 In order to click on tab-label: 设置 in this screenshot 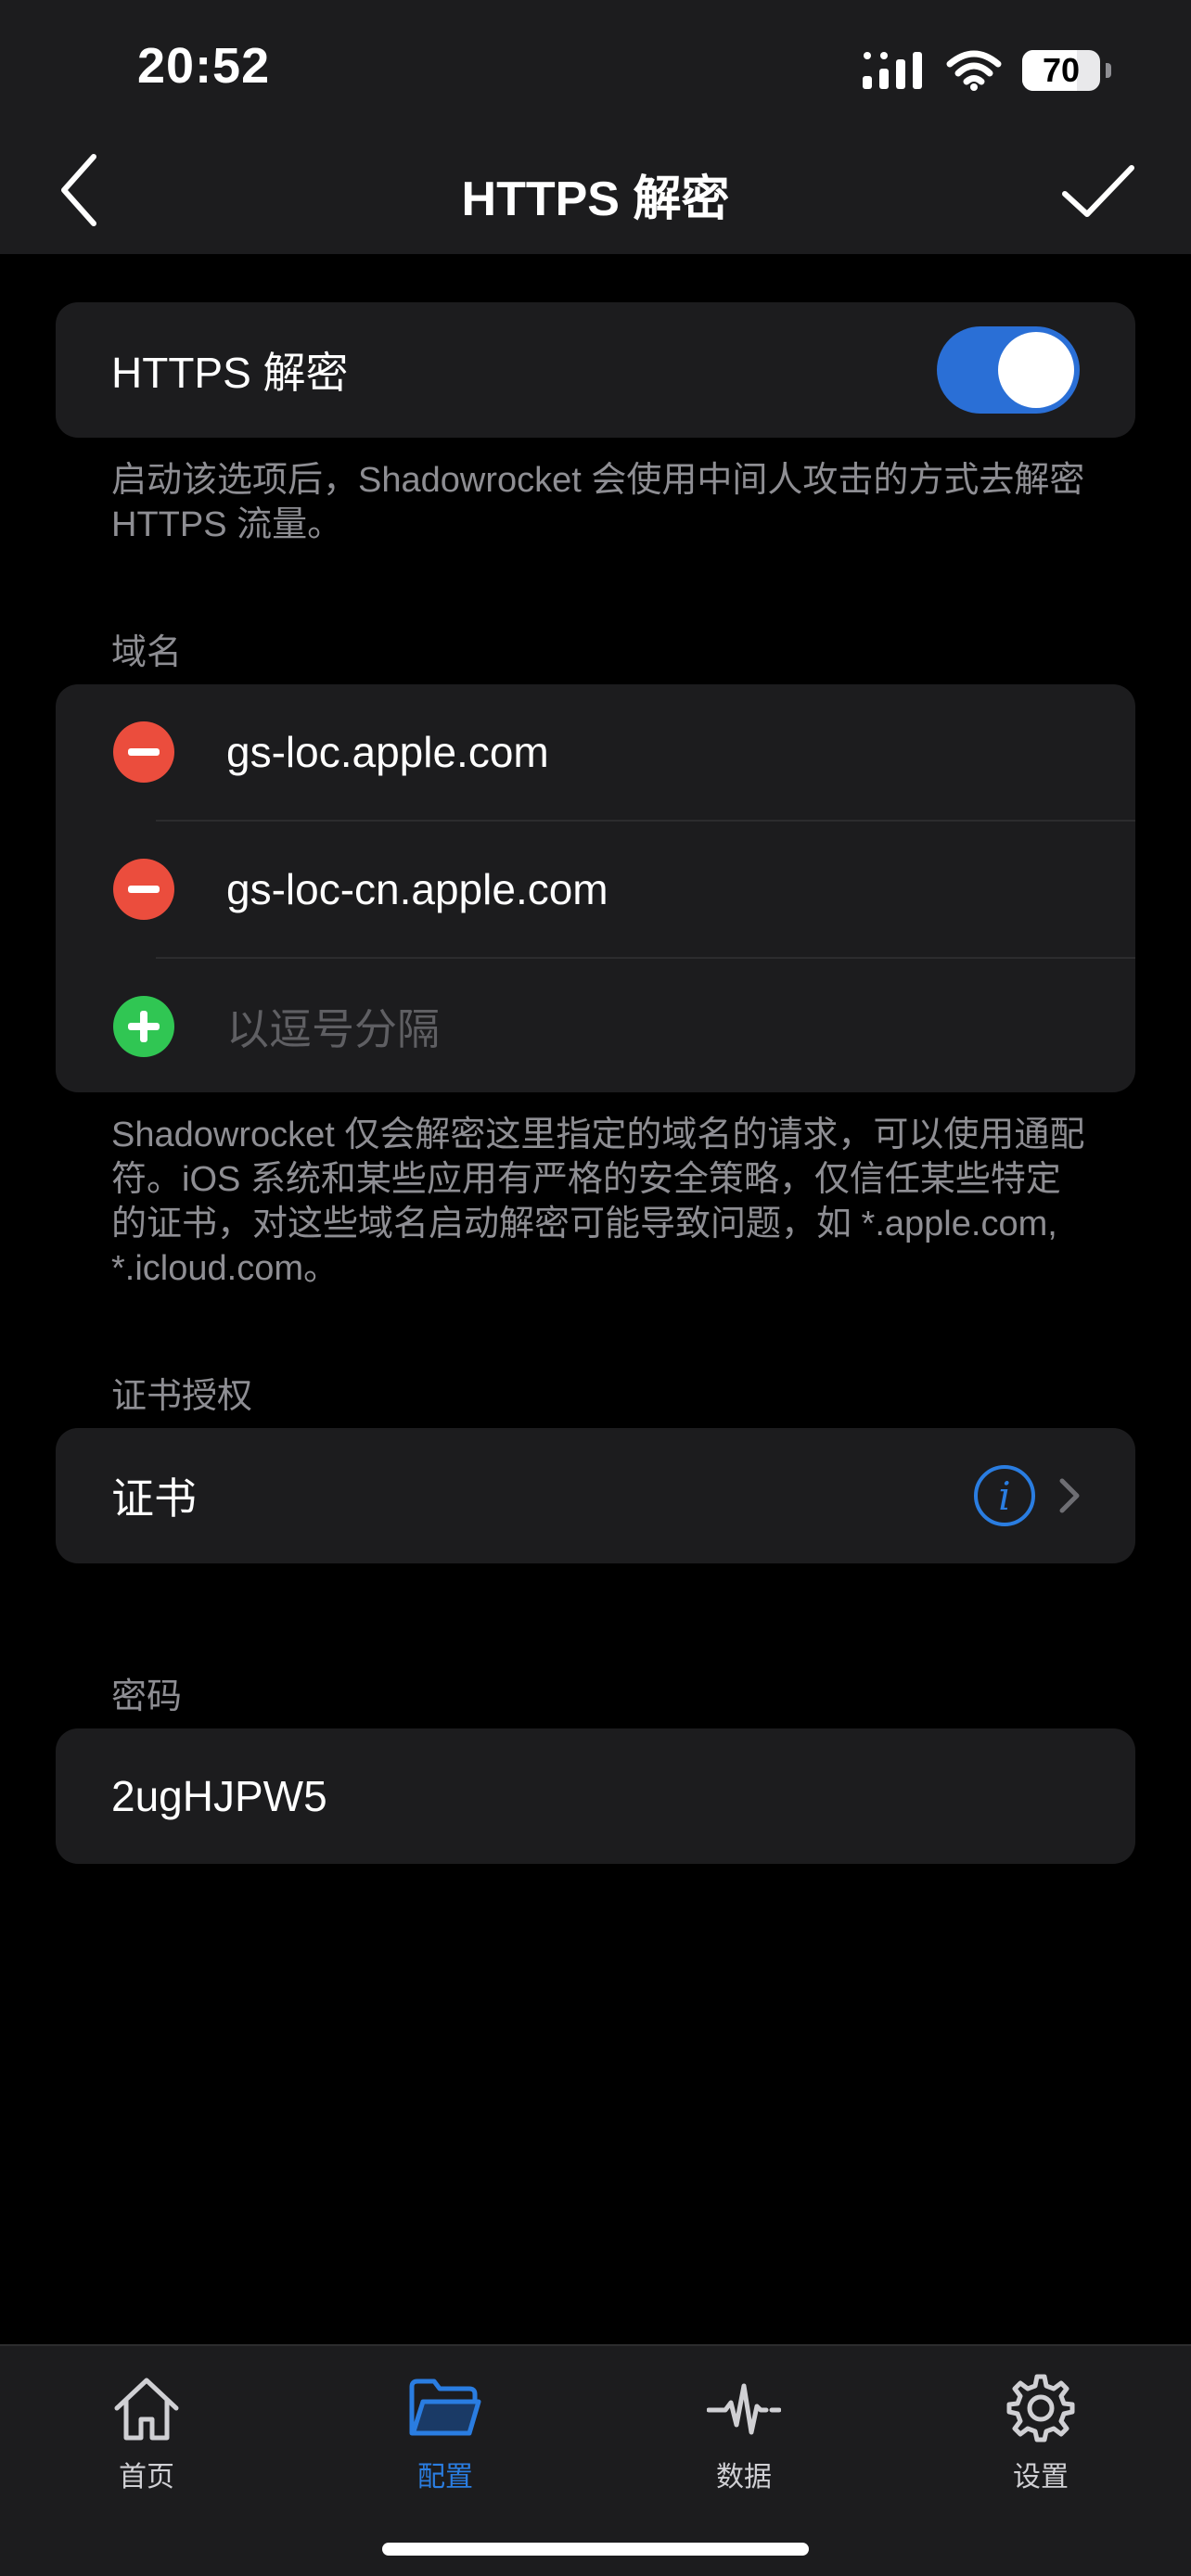, I will do `click(1041, 2477)`.